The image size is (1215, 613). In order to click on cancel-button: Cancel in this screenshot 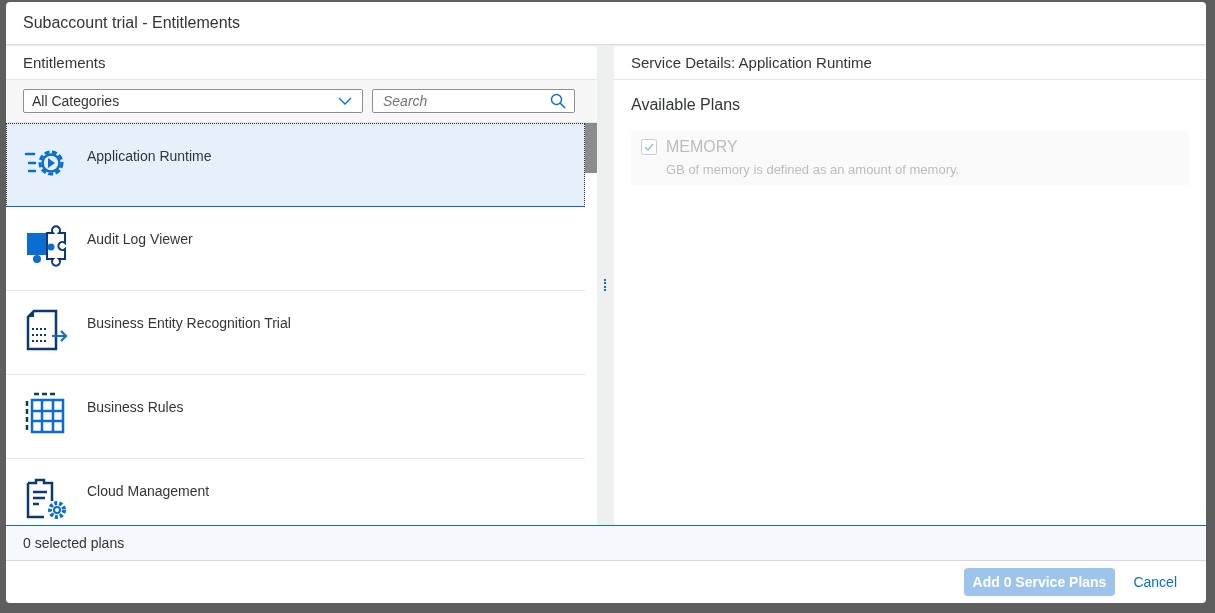, I will do `click(1155, 582)`.